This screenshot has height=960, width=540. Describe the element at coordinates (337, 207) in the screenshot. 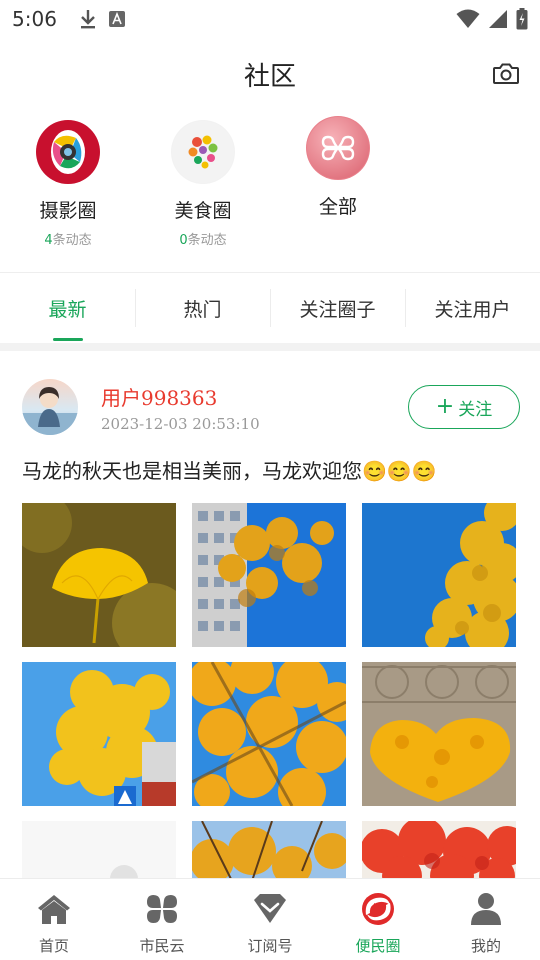

I see `circle-name: 全部` at that location.